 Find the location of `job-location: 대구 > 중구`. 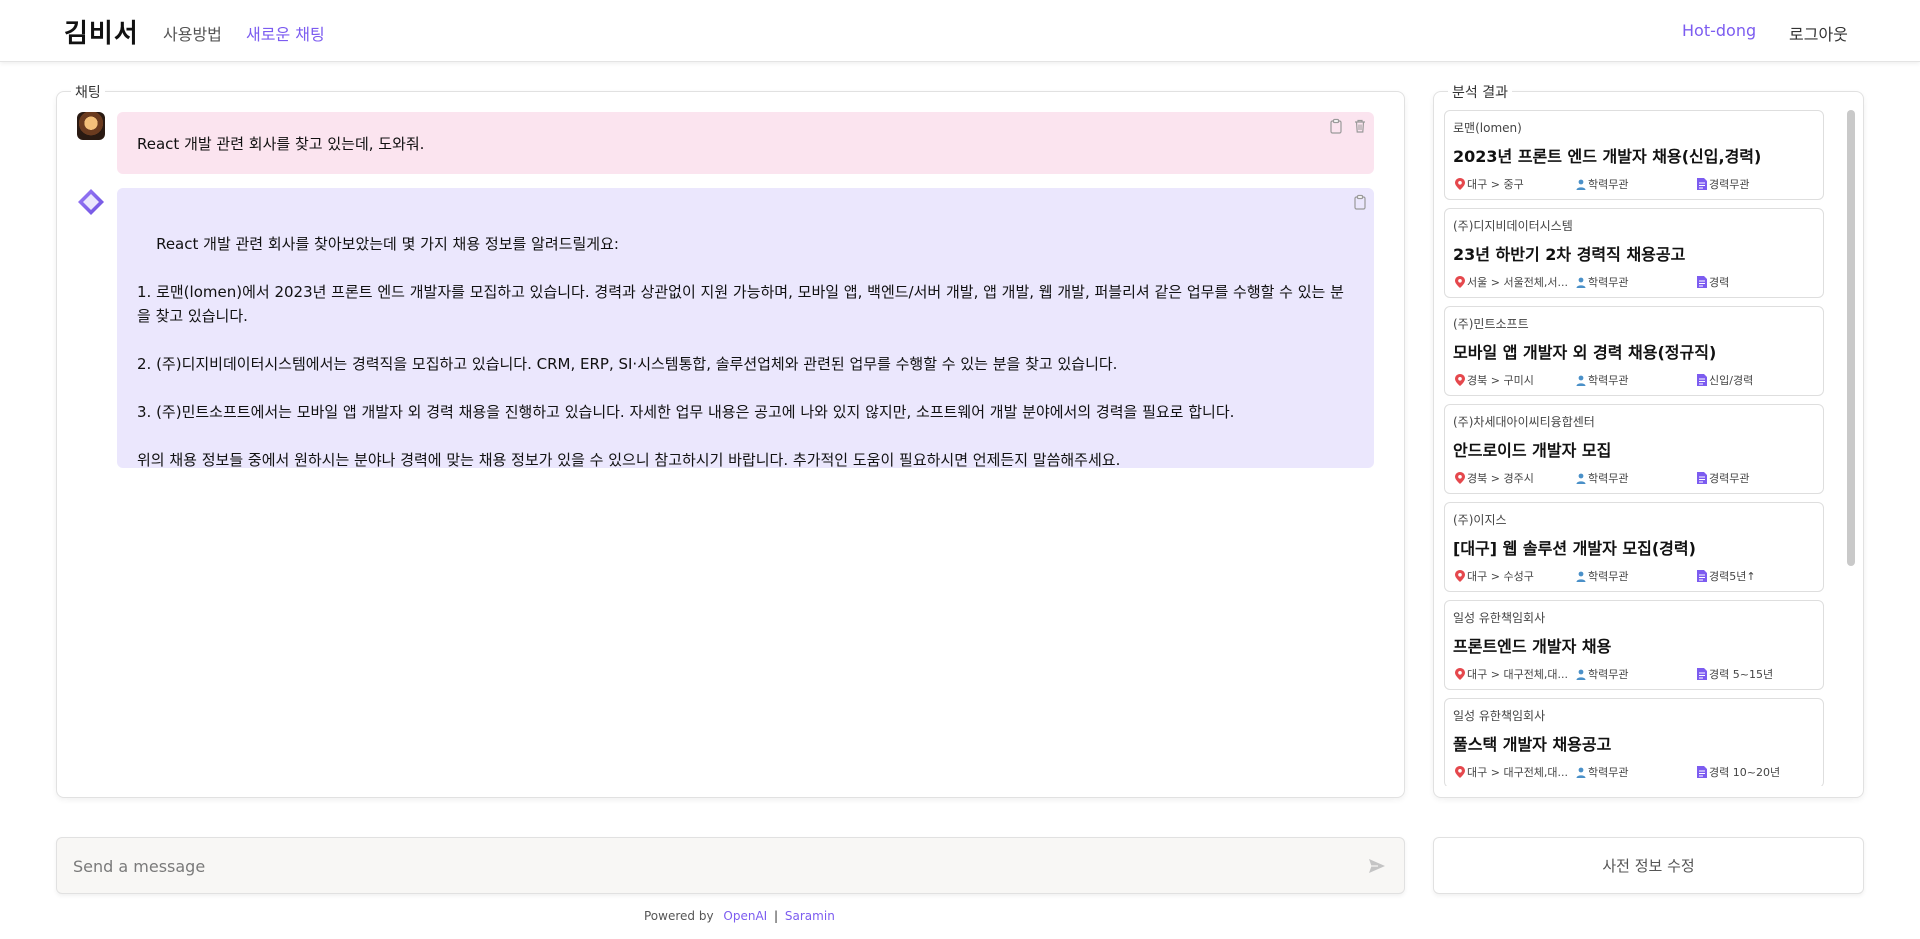

job-location: 대구 > 중구 is located at coordinates (1515, 184).